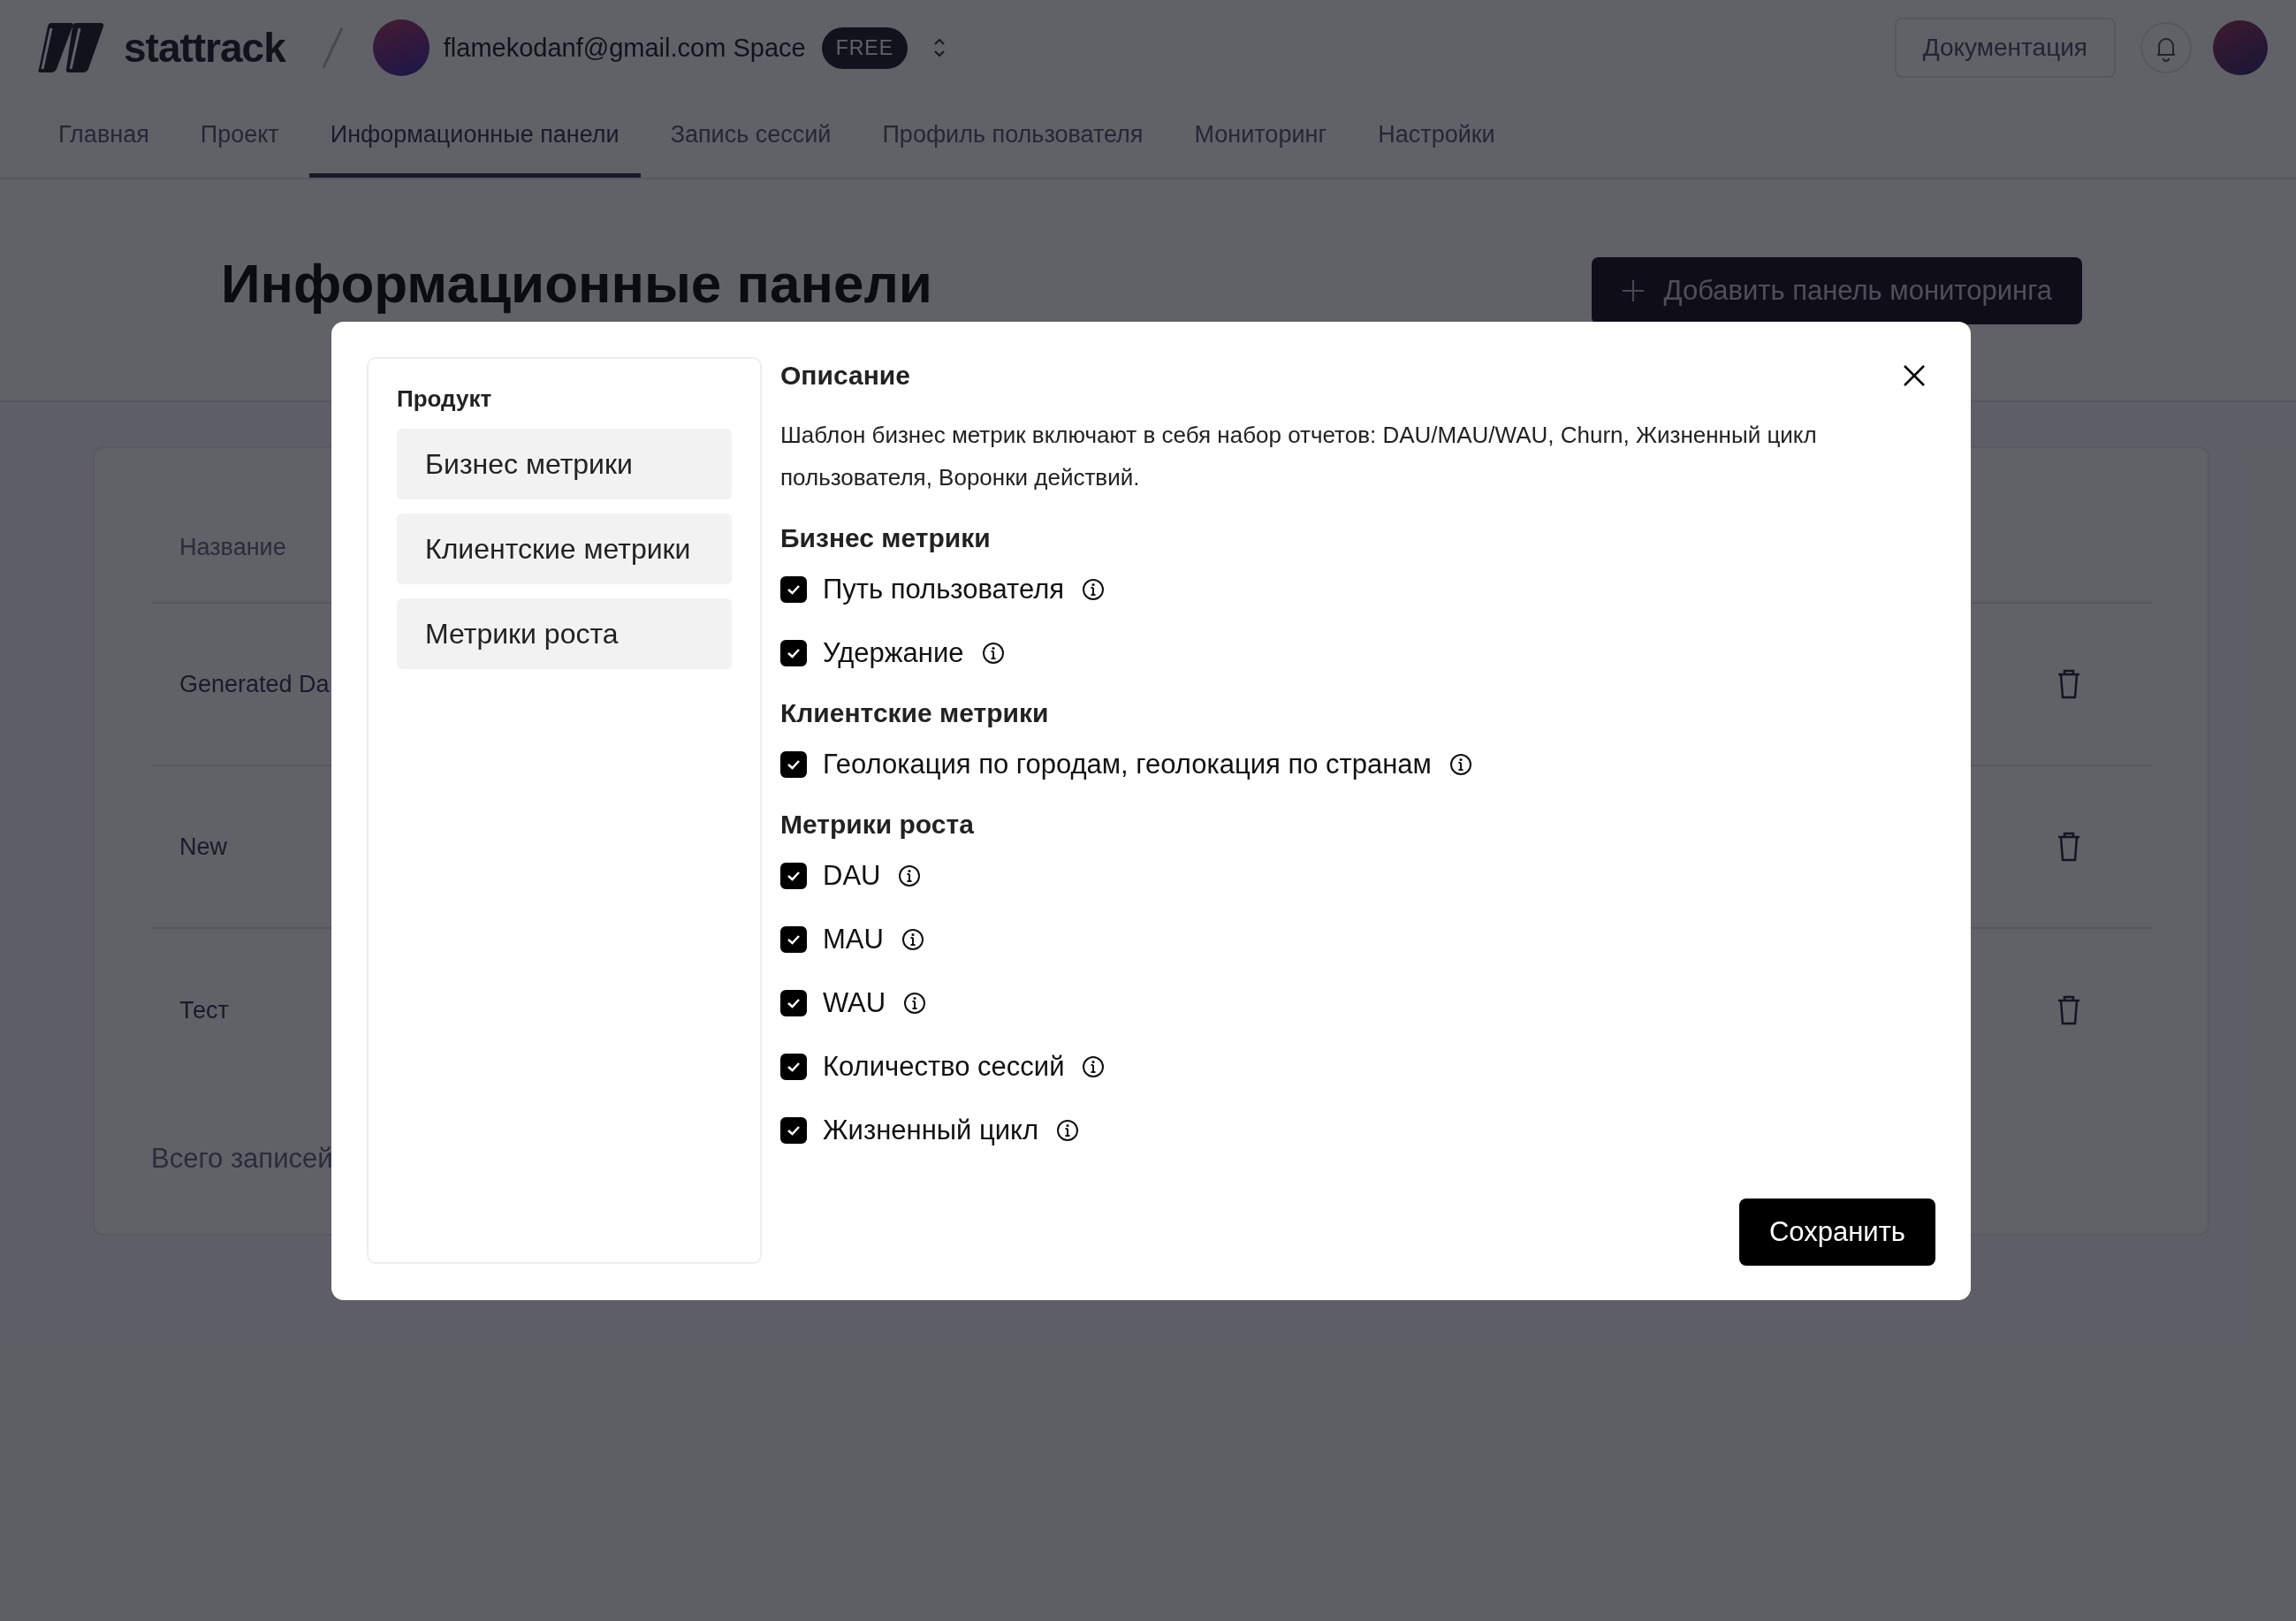 The height and width of the screenshot is (1621, 2296). What do you see at coordinates (864, 48) in the screenshot?
I see `plan-badge: FREE` at bounding box center [864, 48].